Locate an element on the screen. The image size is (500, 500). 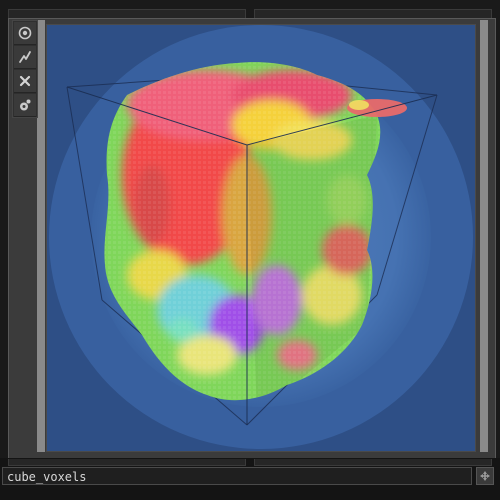
wire-icon is located at coordinates (25, 57).